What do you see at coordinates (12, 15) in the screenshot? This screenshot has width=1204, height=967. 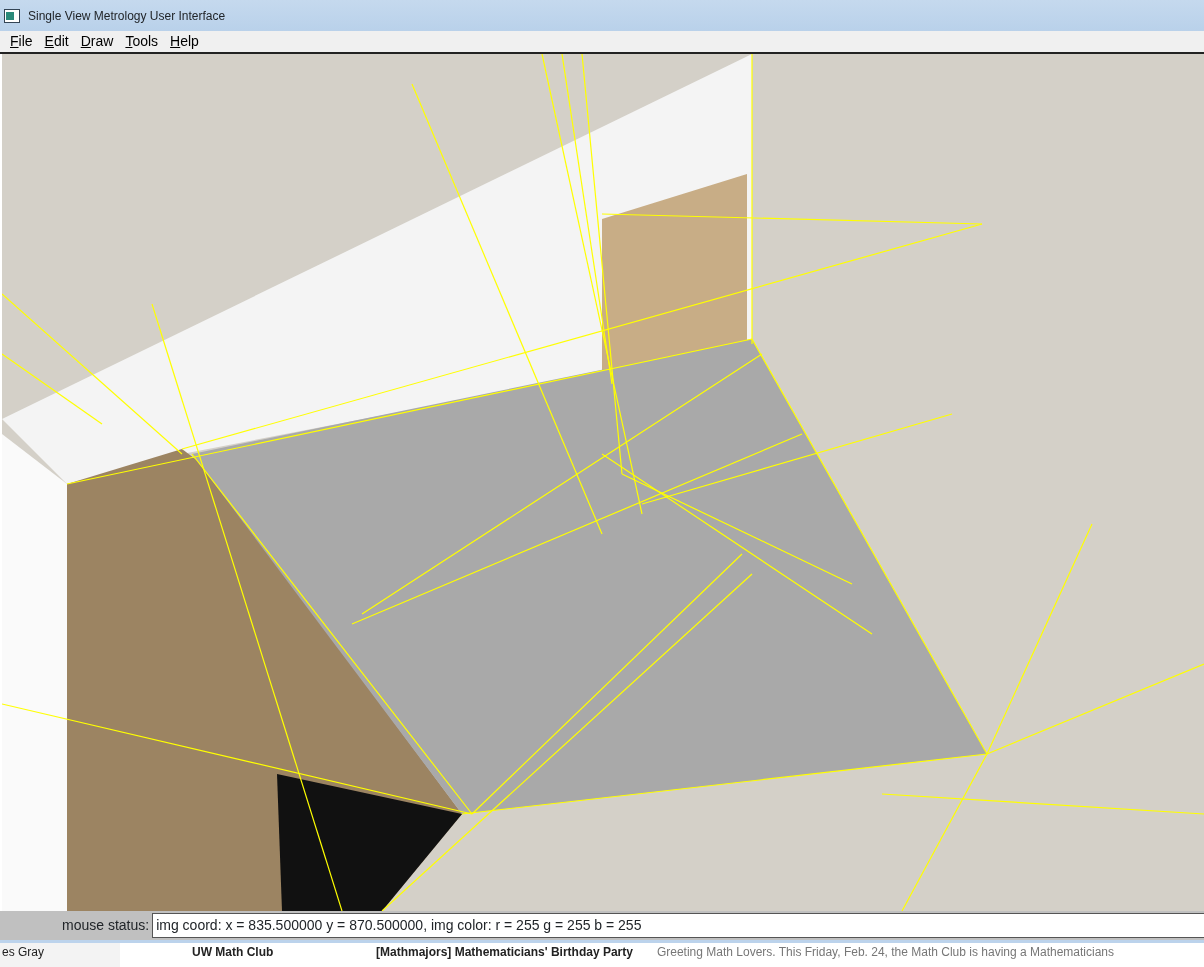 I see `app-icon` at bounding box center [12, 15].